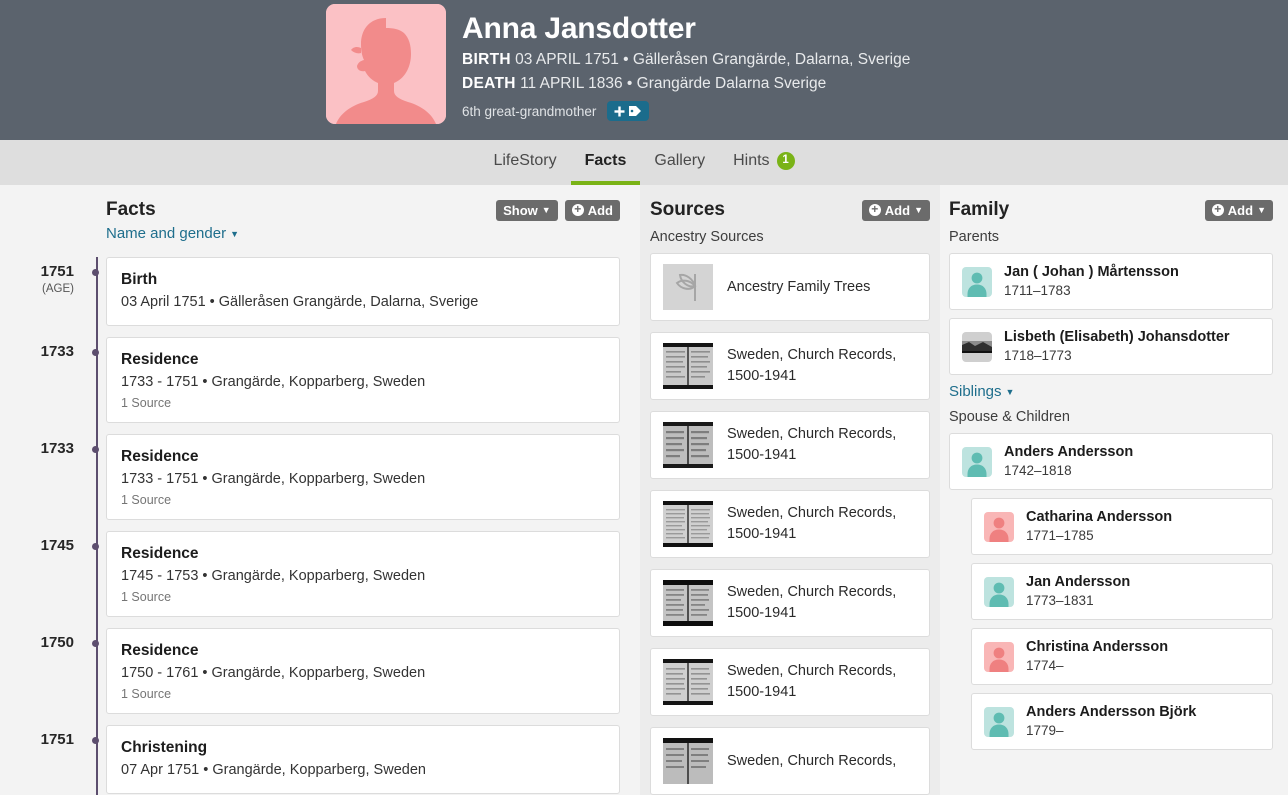  What do you see at coordinates (1111, 205) in the screenshot?
I see `family-header: Family + Add ▼` at bounding box center [1111, 205].